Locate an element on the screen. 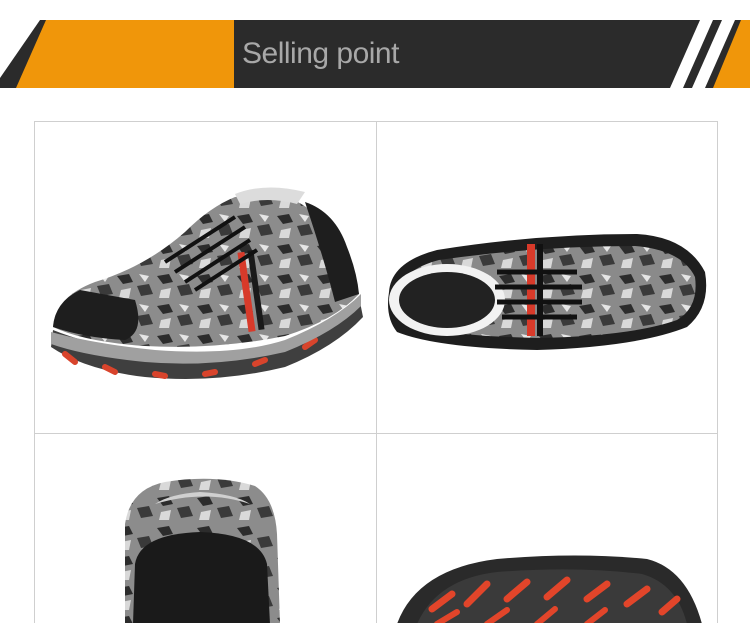  shoe-heel-view-image is located at coordinates (205, 528).